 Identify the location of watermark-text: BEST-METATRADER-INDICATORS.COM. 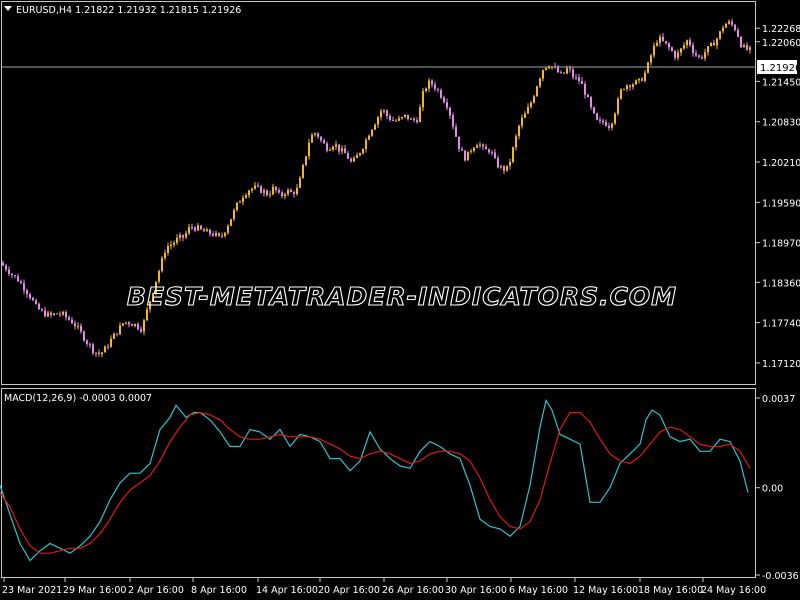
(402, 296).